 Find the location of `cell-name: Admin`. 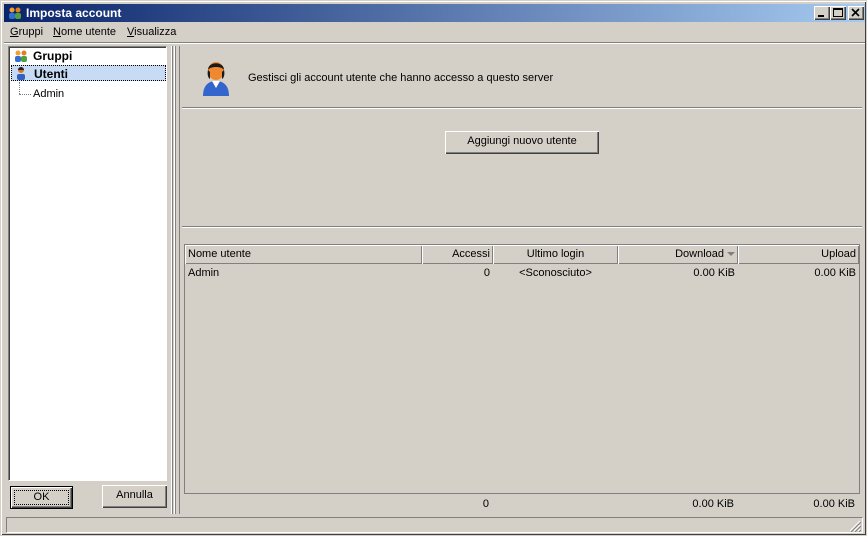

cell-name: Admin is located at coordinates (204, 273).